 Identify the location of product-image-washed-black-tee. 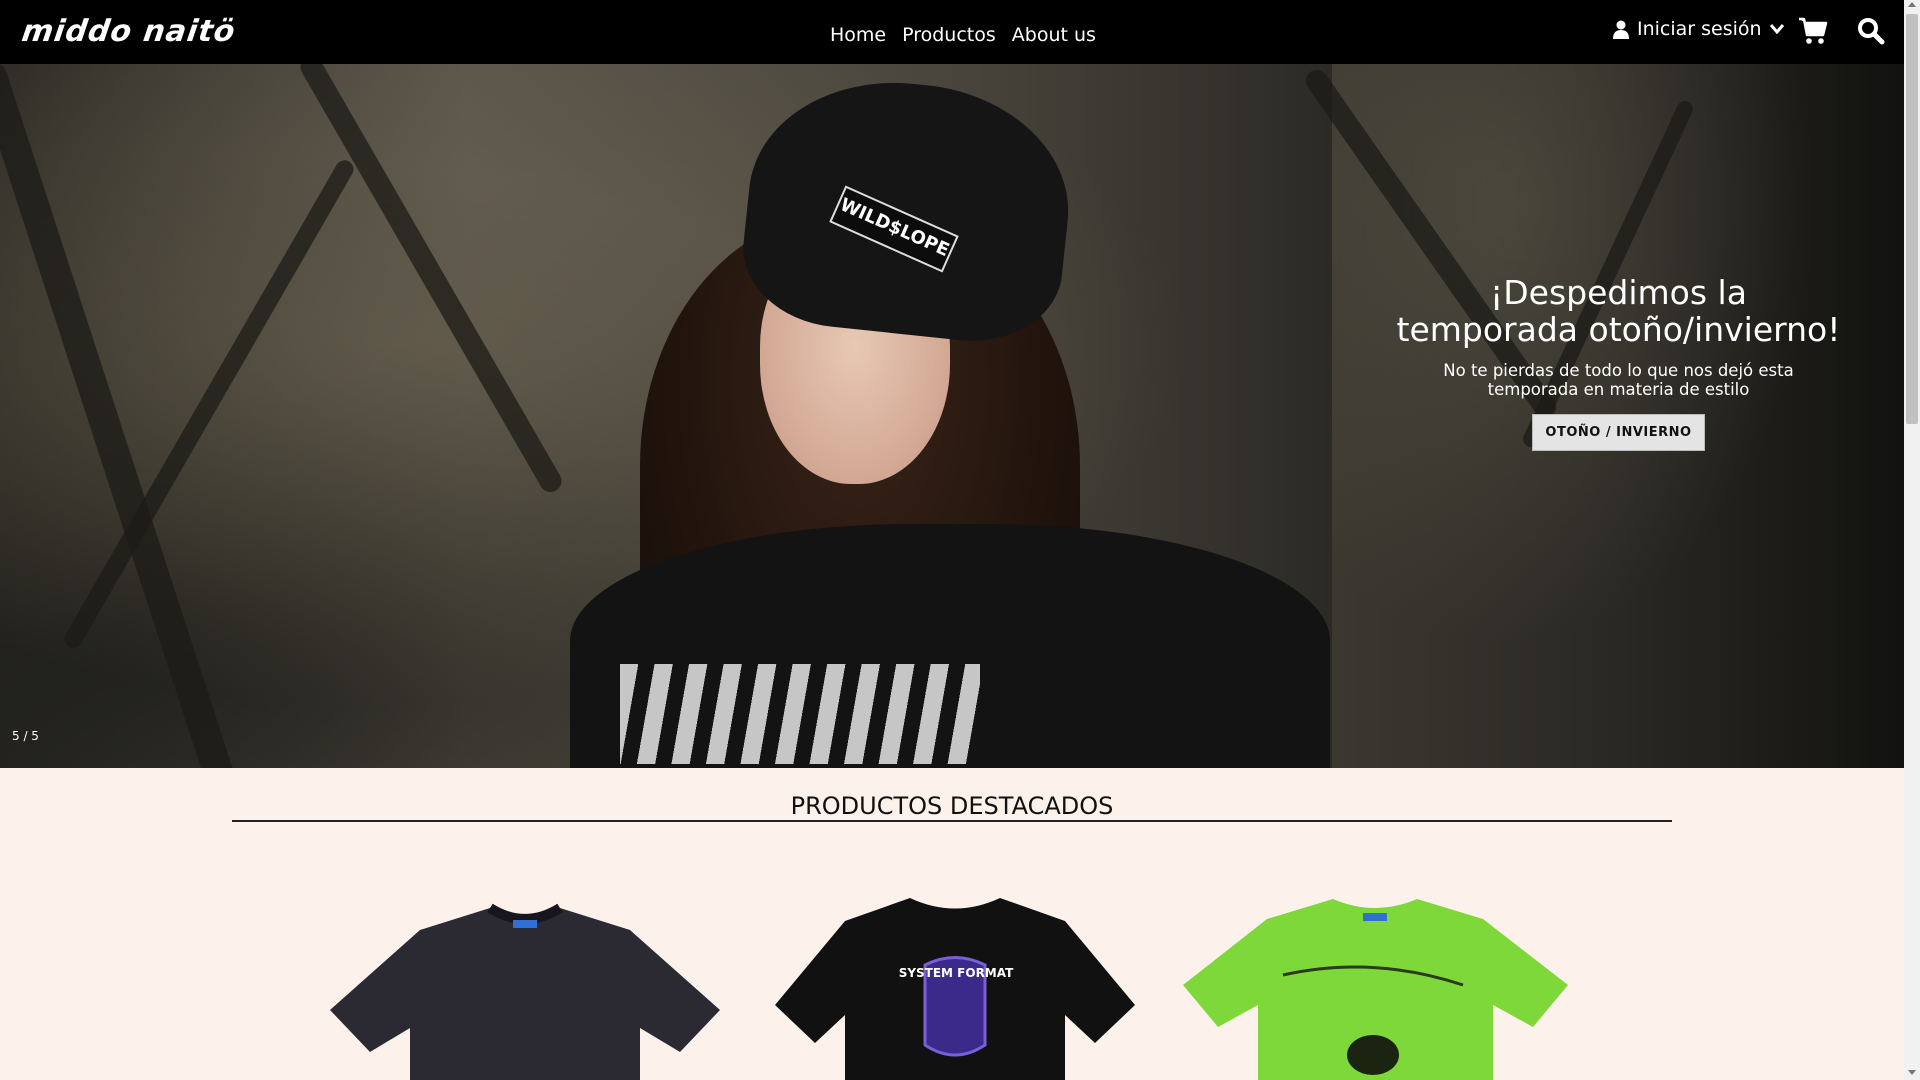
(525, 991).